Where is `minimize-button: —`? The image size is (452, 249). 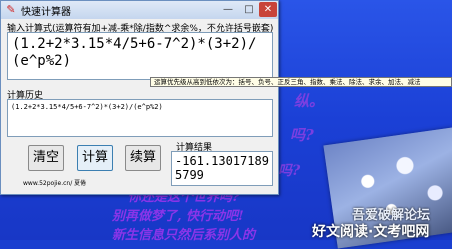 minimize-button: — is located at coordinates (228, 9).